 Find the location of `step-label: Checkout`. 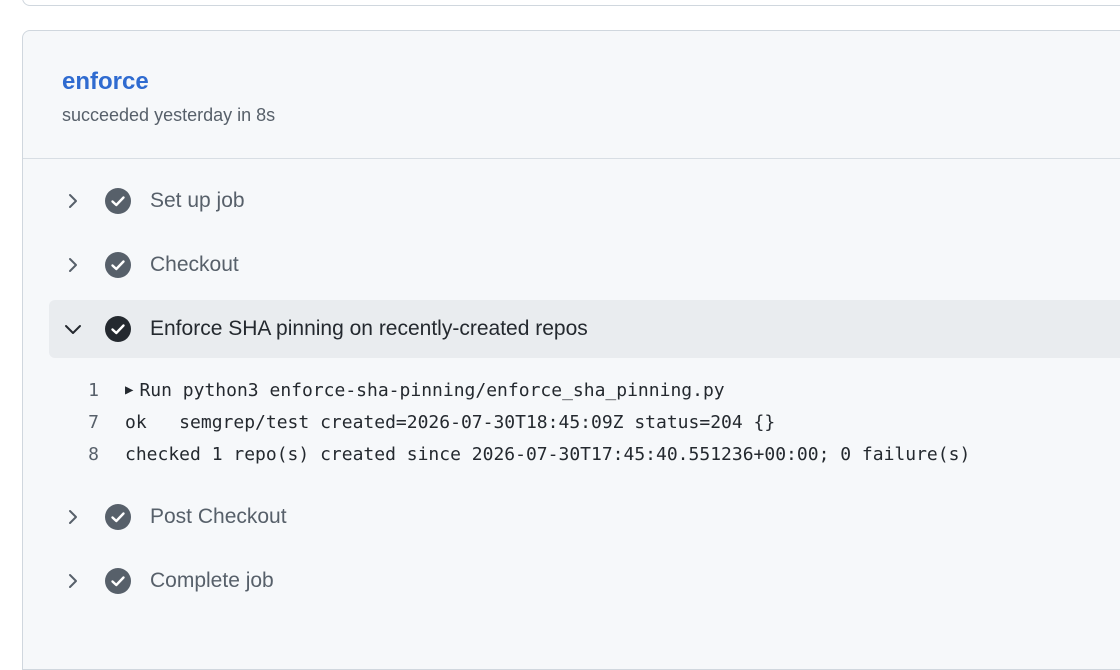

step-label: Checkout is located at coordinates (194, 264).